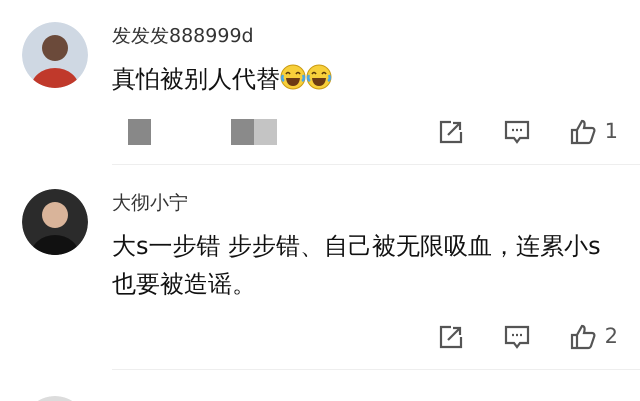  Describe the element at coordinates (611, 132) in the screenshot. I see `like-count: 1` at that location.